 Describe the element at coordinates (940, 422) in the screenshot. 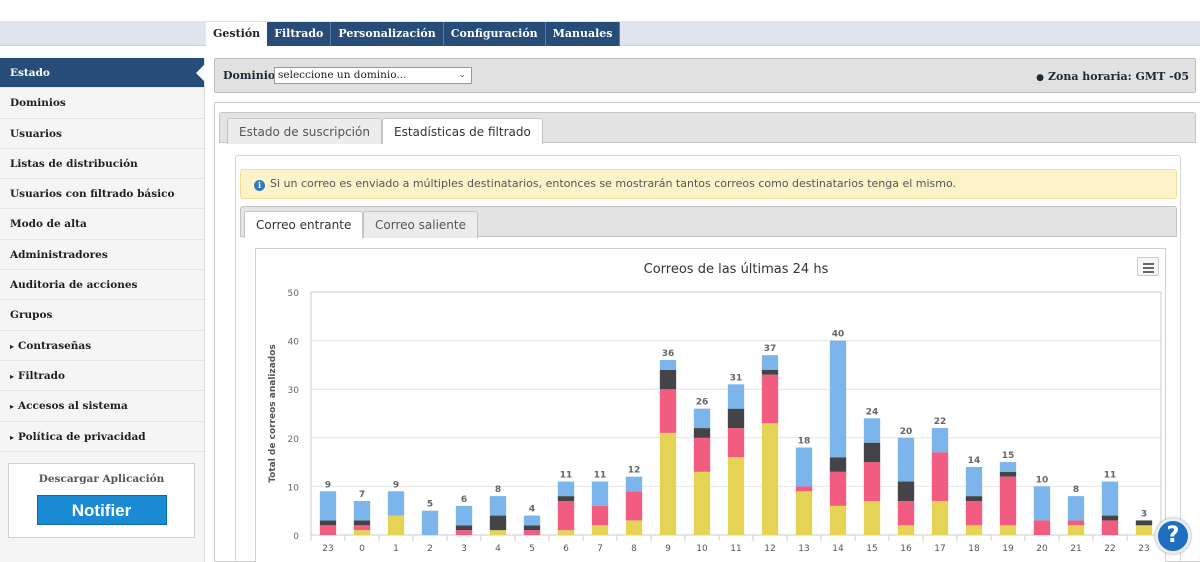

I see `bar-total-label: 22` at that location.